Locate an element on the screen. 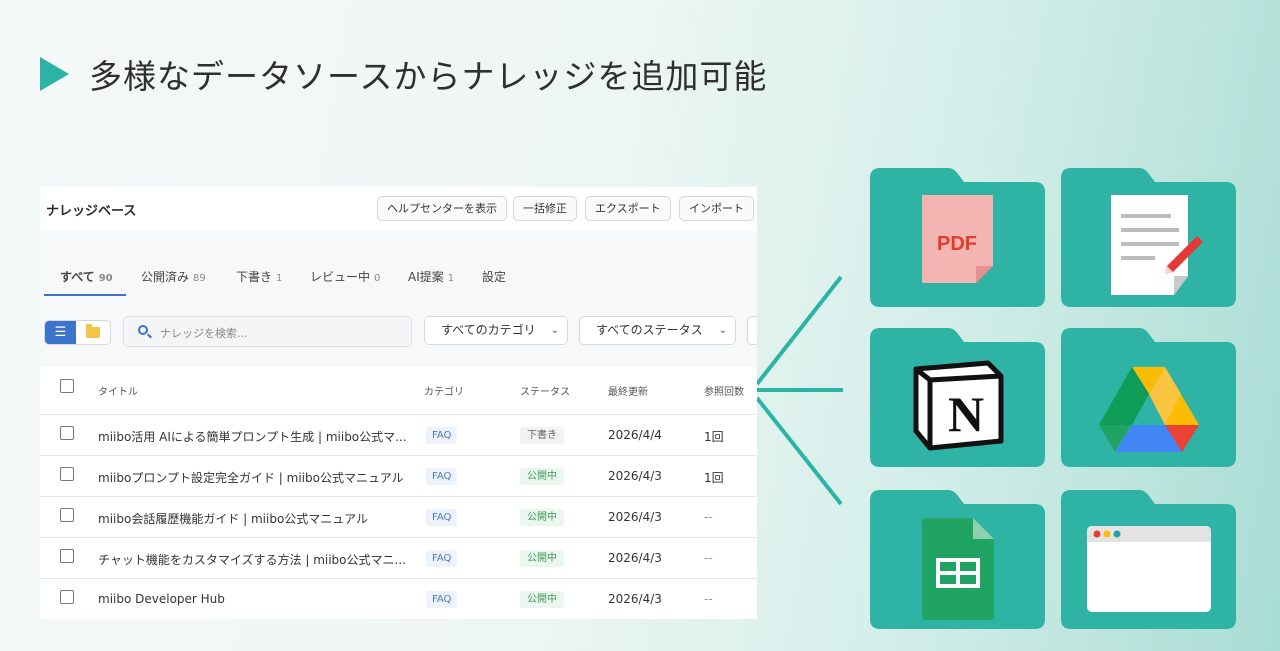 The height and width of the screenshot is (651, 1280). tab-label: レビュー中 is located at coordinates (340, 277).